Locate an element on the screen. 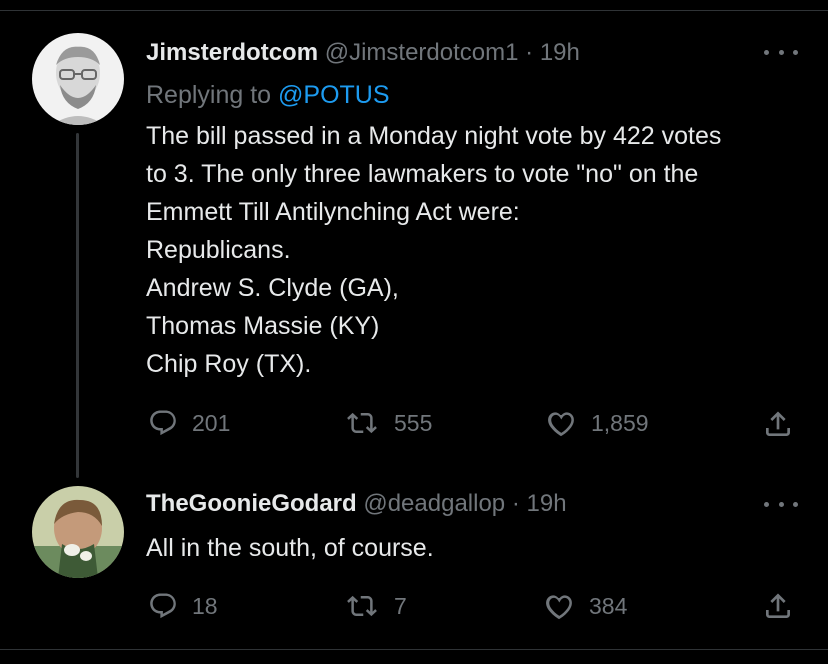 This screenshot has height=664, width=828. retweet-count: 7 is located at coordinates (400, 605).